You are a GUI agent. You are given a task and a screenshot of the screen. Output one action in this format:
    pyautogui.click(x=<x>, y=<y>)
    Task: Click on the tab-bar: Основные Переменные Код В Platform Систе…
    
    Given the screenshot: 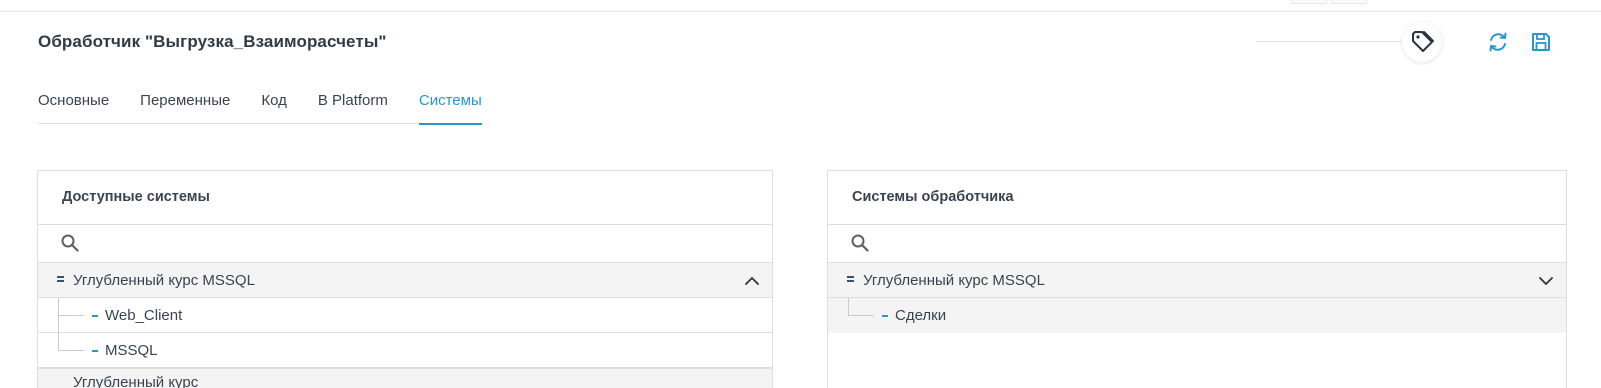 What is the action you would take?
    pyautogui.click(x=260, y=106)
    